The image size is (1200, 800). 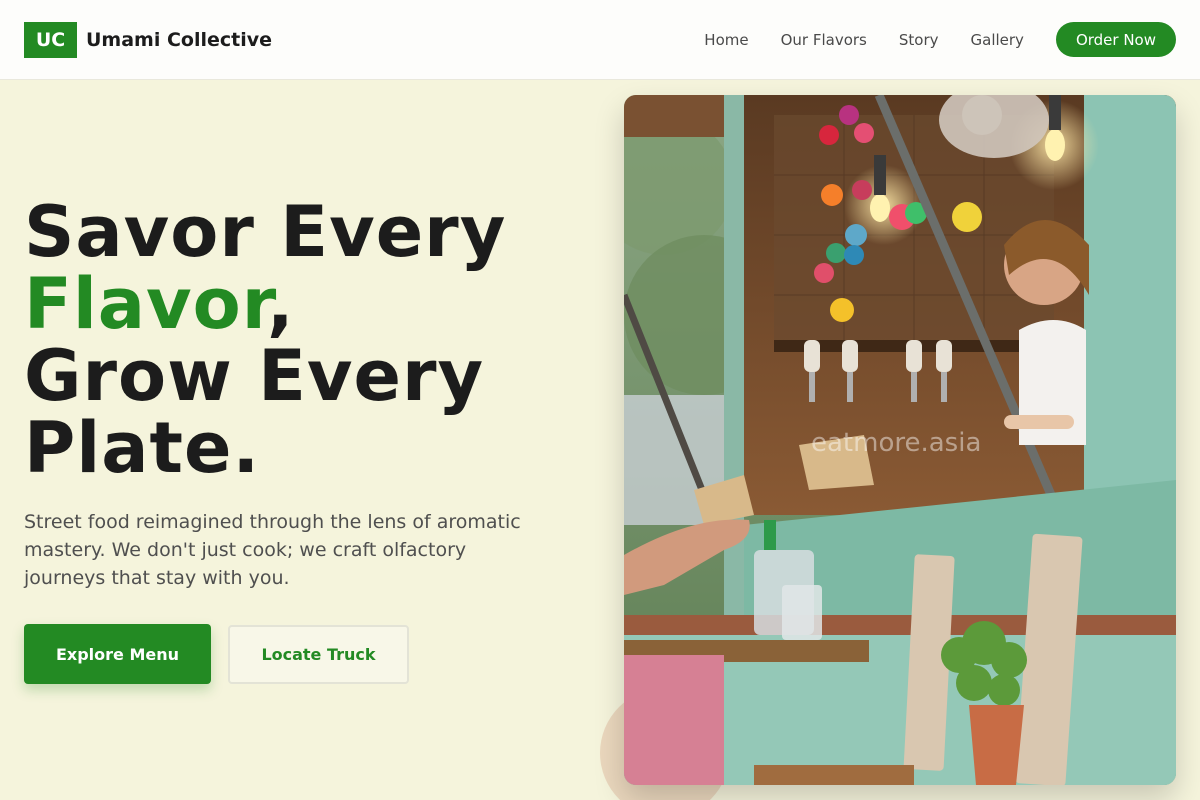 What do you see at coordinates (142, 448) in the screenshot?
I see `hero-title-line4: Plate.` at bounding box center [142, 448].